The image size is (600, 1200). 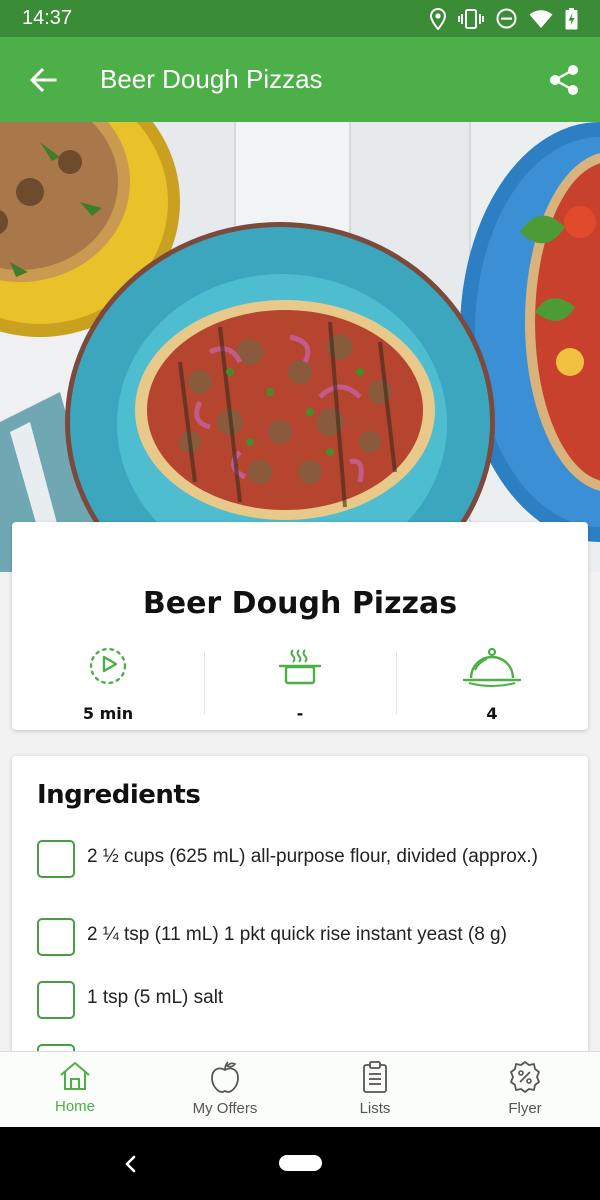 I want to click on status-bar: 14:37, so click(x=300, y=18).